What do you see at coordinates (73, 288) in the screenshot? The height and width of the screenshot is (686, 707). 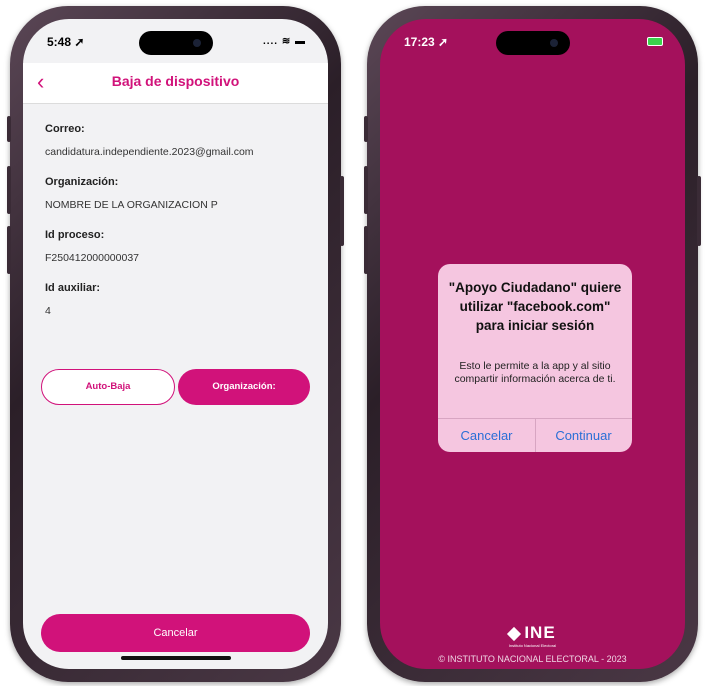 I see `auxiliary-id-label: Id auxiliar:` at bounding box center [73, 288].